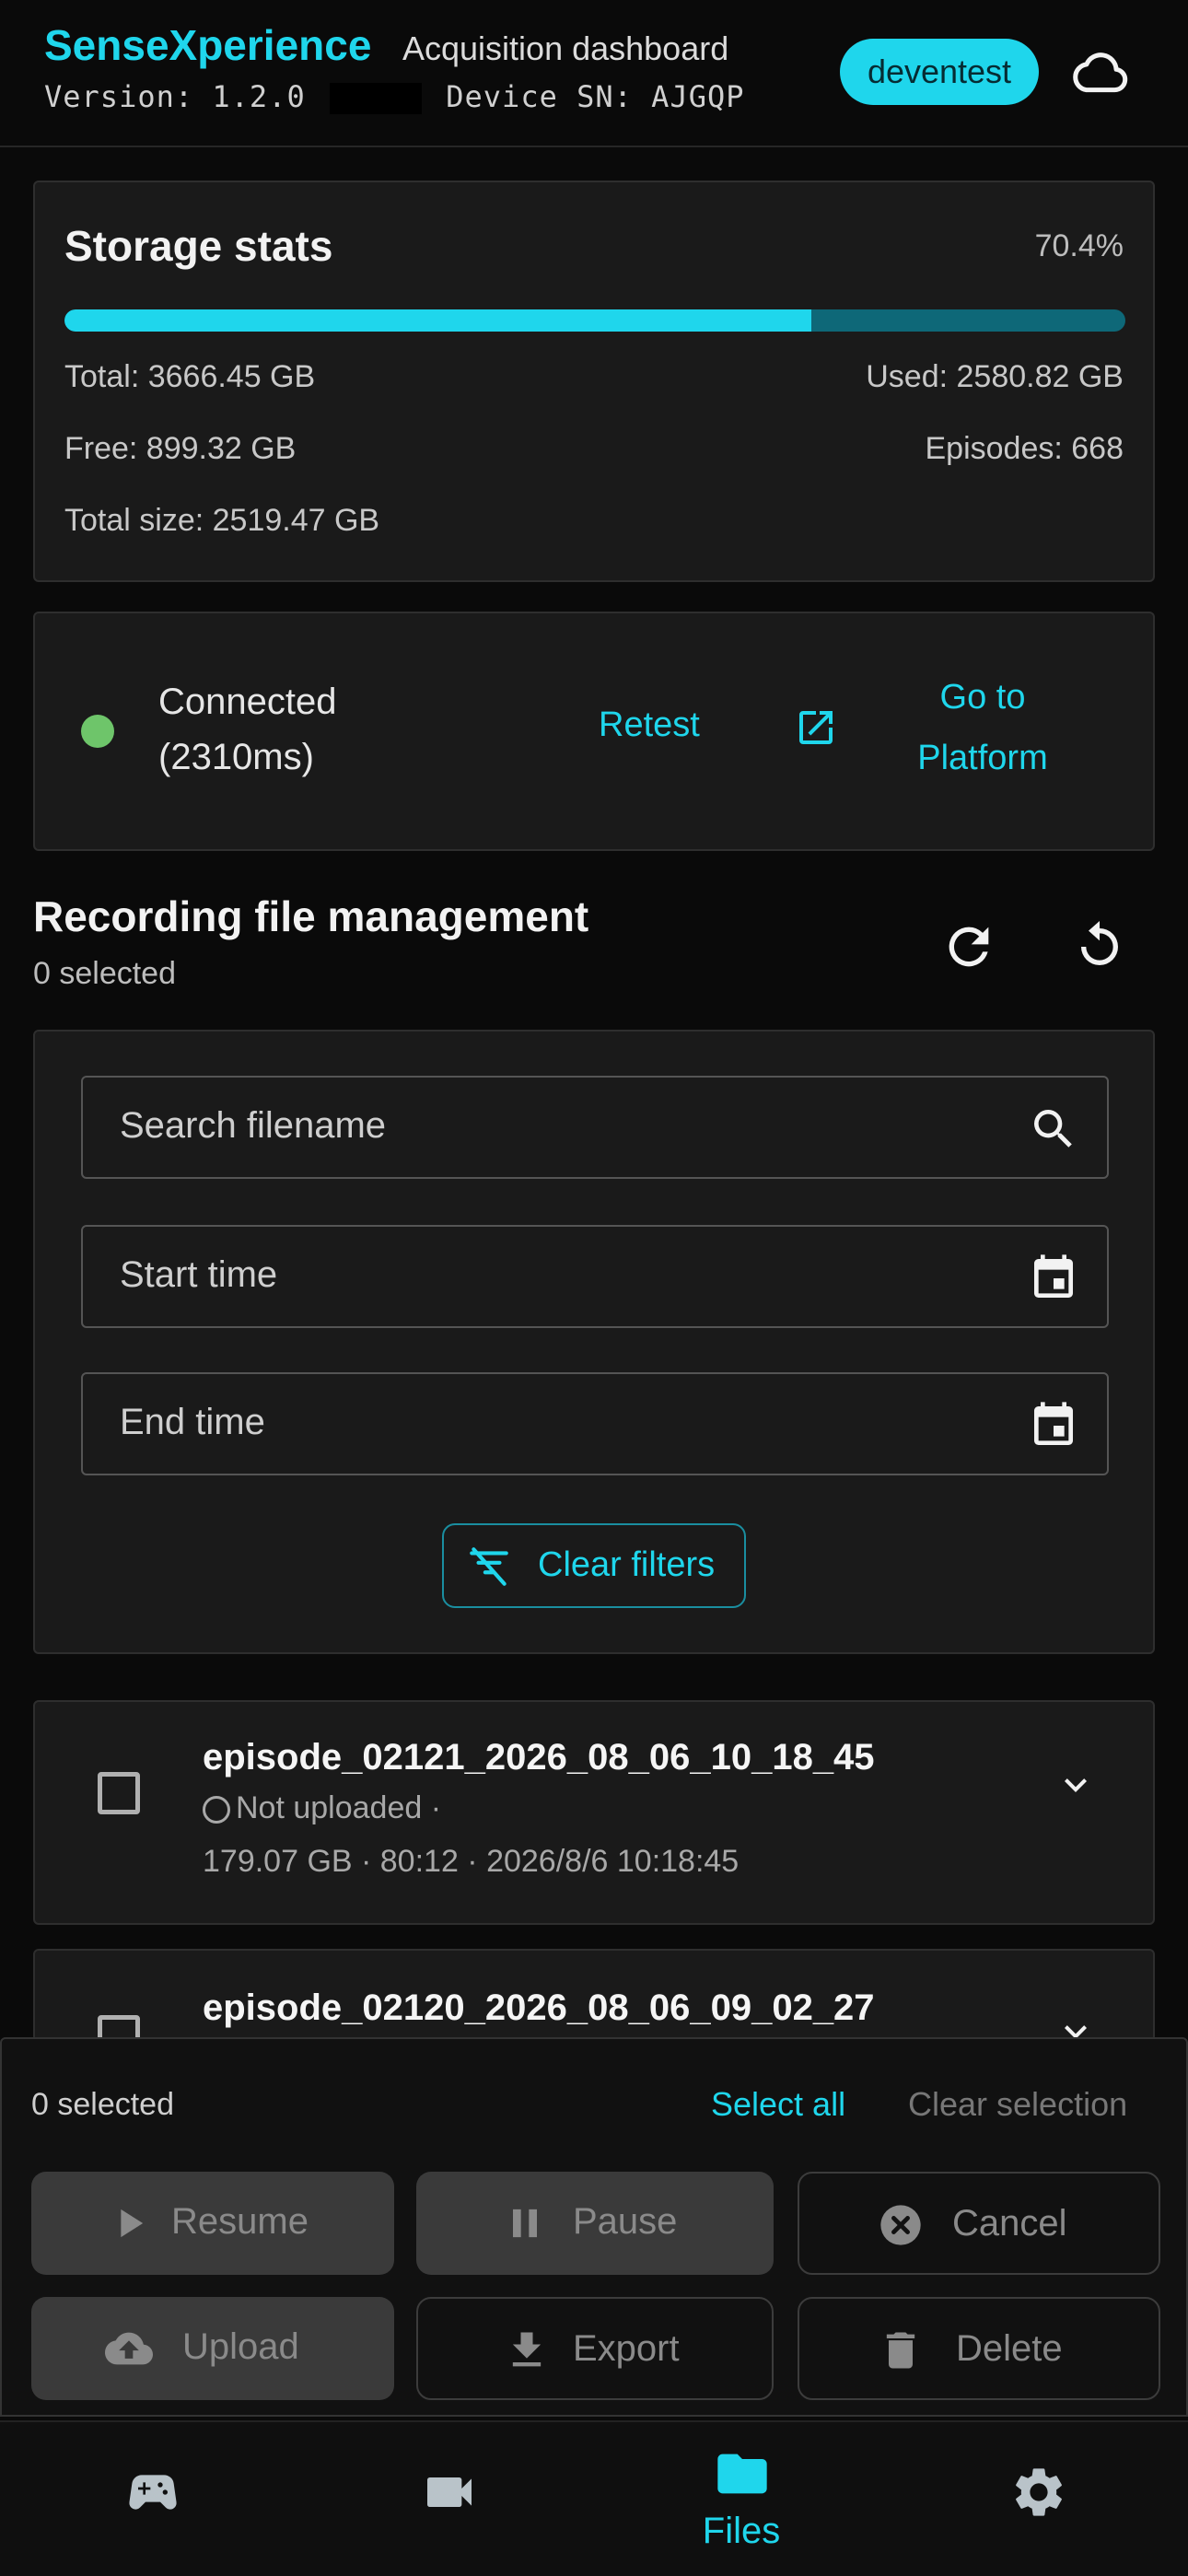  What do you see at coordinates (995, 376) in the screenshot?
I see `storage-used: Used: 2580.82 GB` at bounding box center [995, 376].